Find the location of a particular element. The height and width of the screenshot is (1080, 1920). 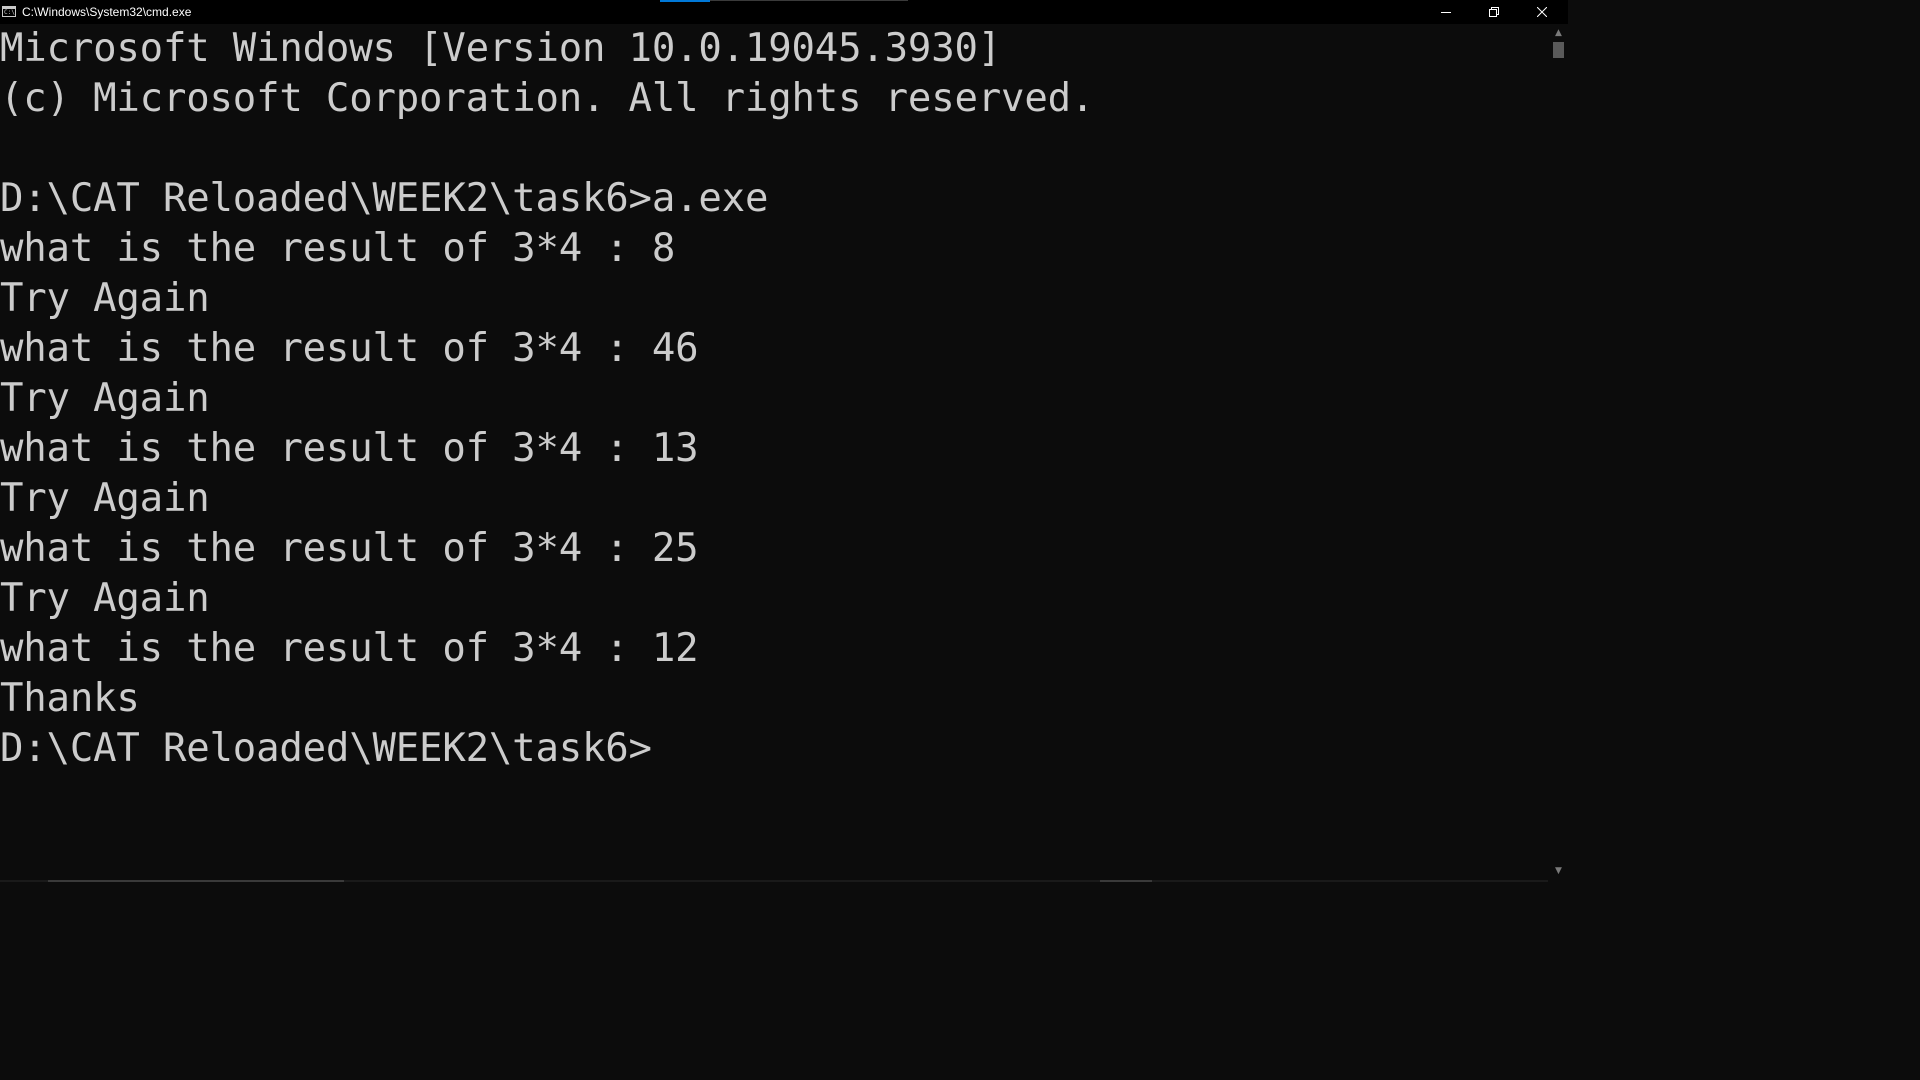

title-bar: C:\ C:\Windows\System32\cmd.exe is located at coordinates (784, 12).